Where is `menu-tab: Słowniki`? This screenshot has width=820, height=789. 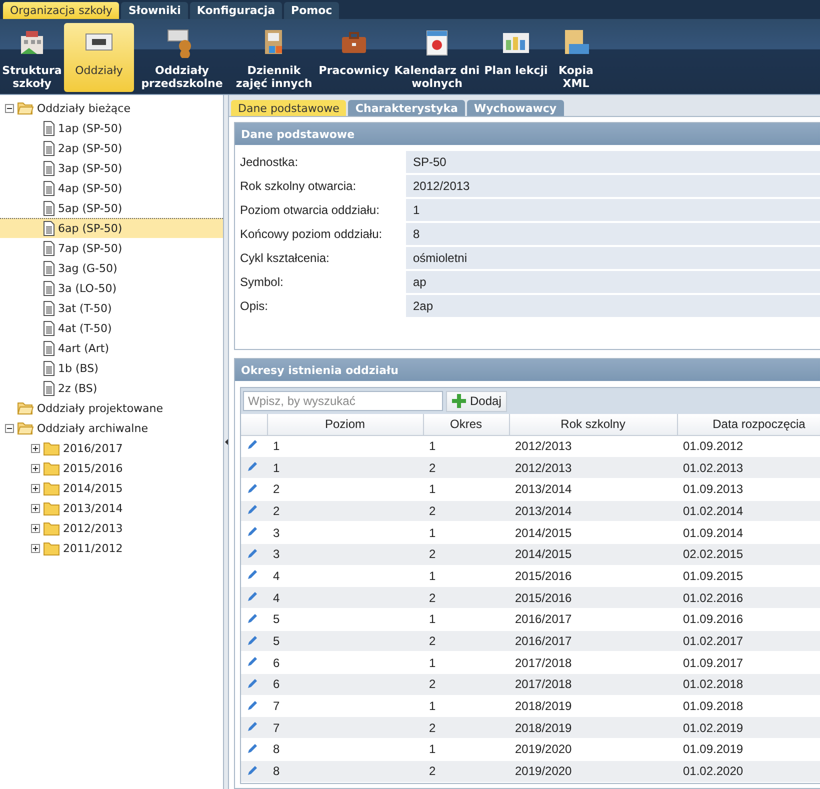 menu-tab: Słowniki is located at coordinates (154, 10).